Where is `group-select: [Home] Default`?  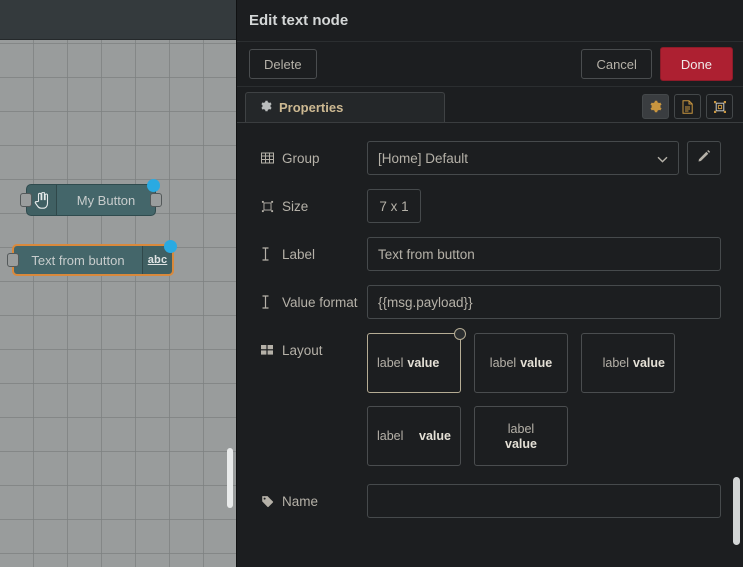 group-select: [Home] Default is located at coordinates (523, 158).